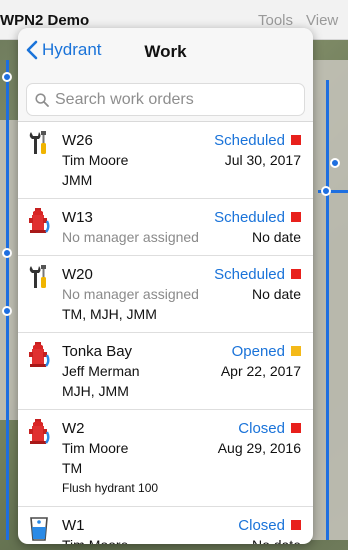  What do you see at coordinates (101, 371) in the screenshot?
I see `manager-name: Jeff Merman` at bounding box center [101, 371].